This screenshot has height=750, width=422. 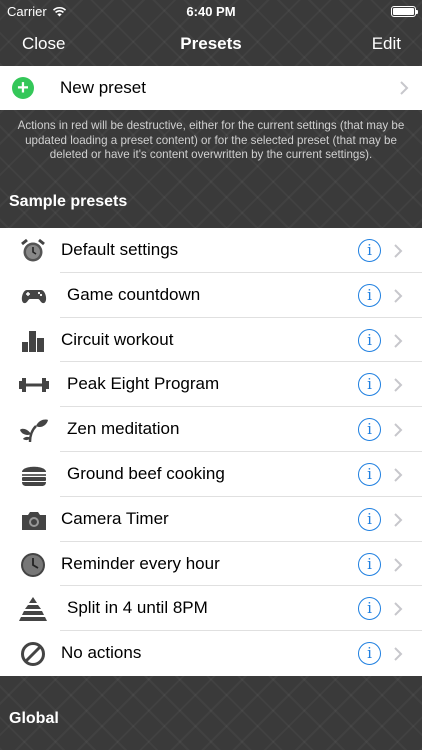 What do you see at coordinates (43, 44) in the screenshot?
I see `close-button: Close` at bounding box center [43, 44].